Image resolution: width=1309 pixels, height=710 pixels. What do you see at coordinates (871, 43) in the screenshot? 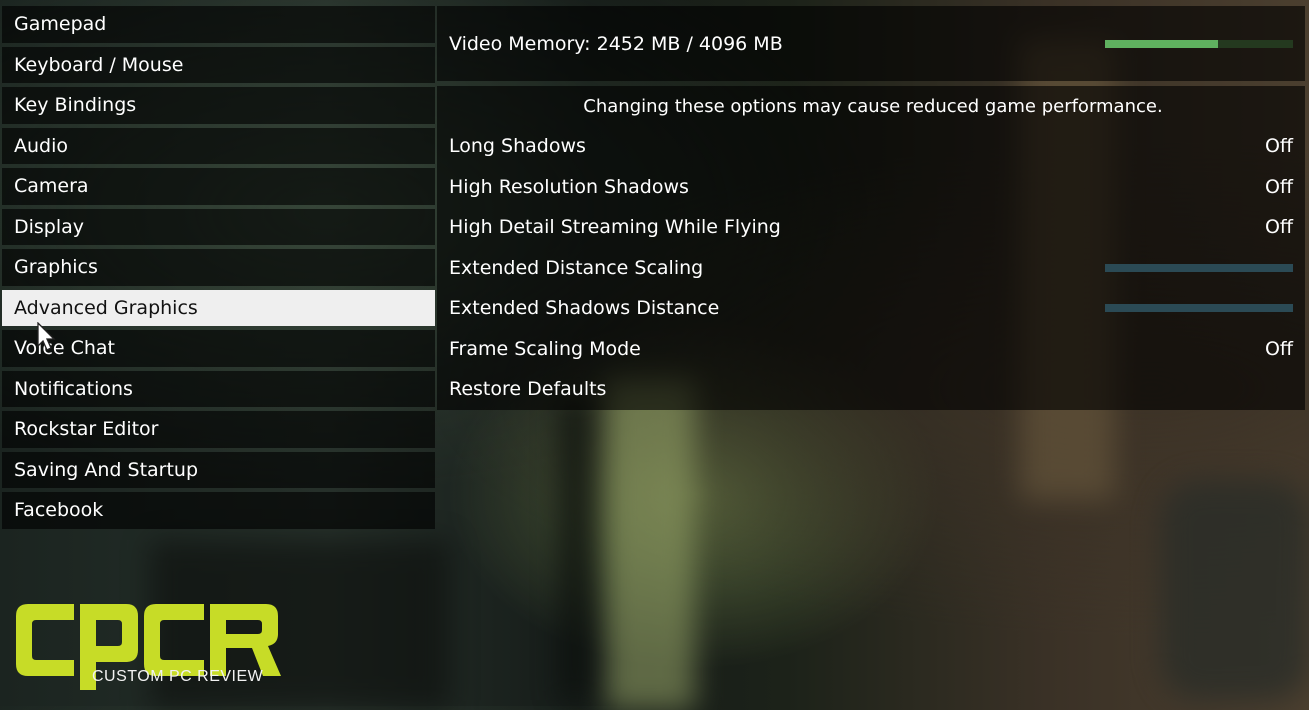
I see `video-memory-row: Video Memory: 2452 MB / 4096 MB` at bounding box center [871, 43].